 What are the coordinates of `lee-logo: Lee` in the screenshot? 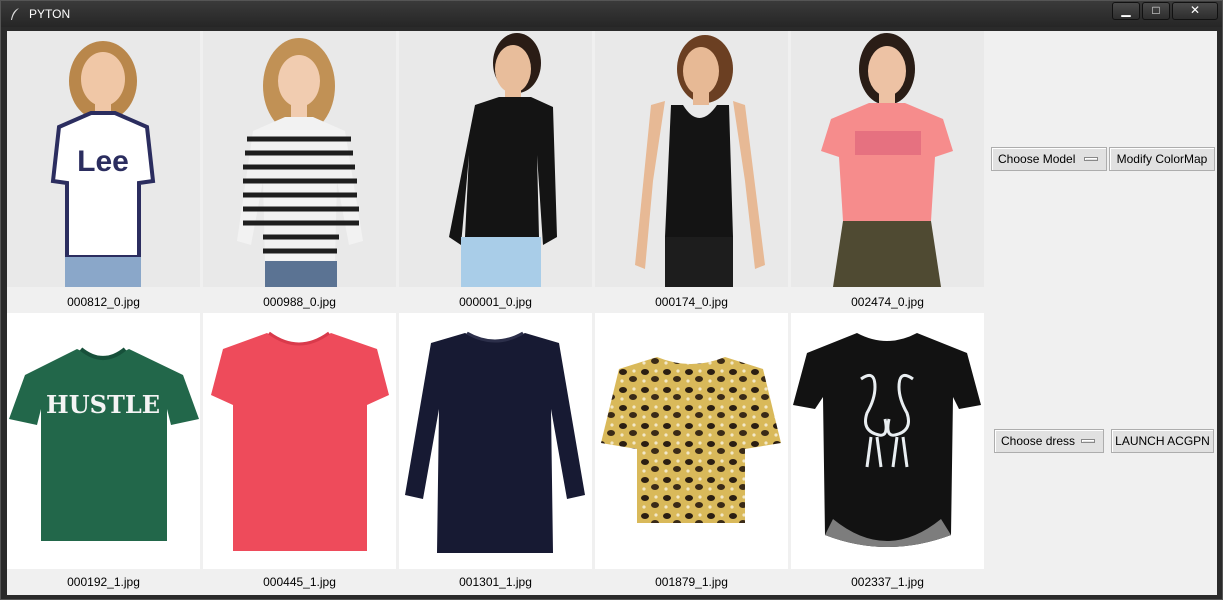 It's located at (103, 161).